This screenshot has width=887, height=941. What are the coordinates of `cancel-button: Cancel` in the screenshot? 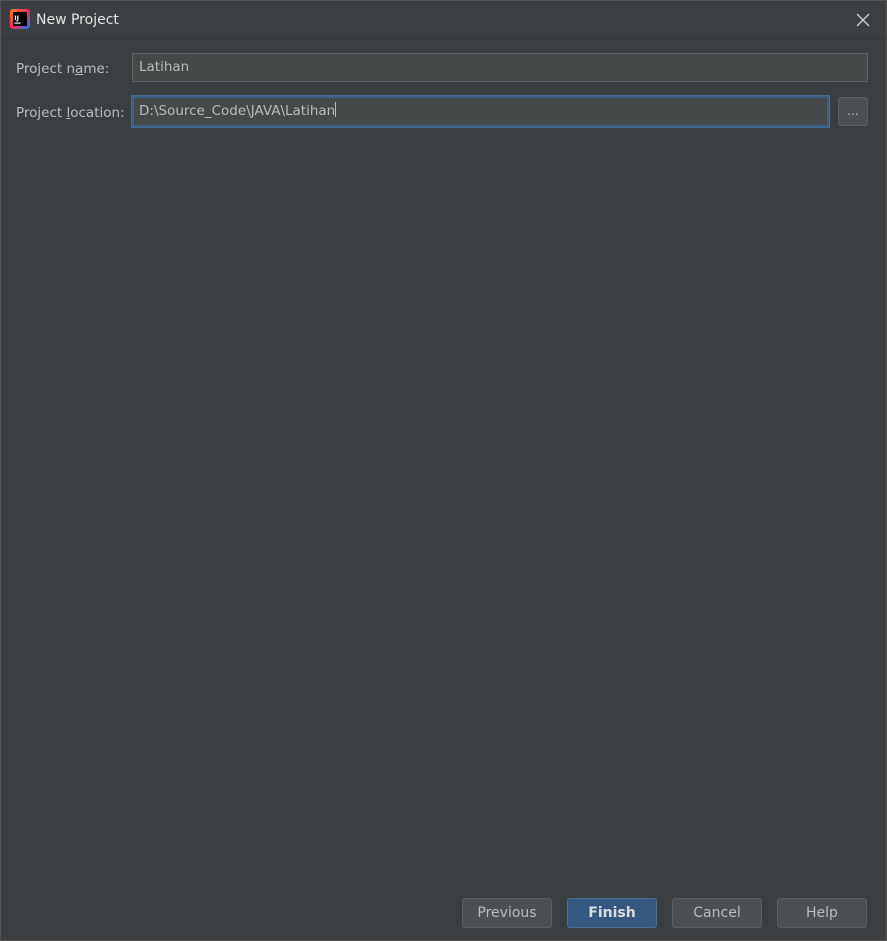 It's located at (717, 913).